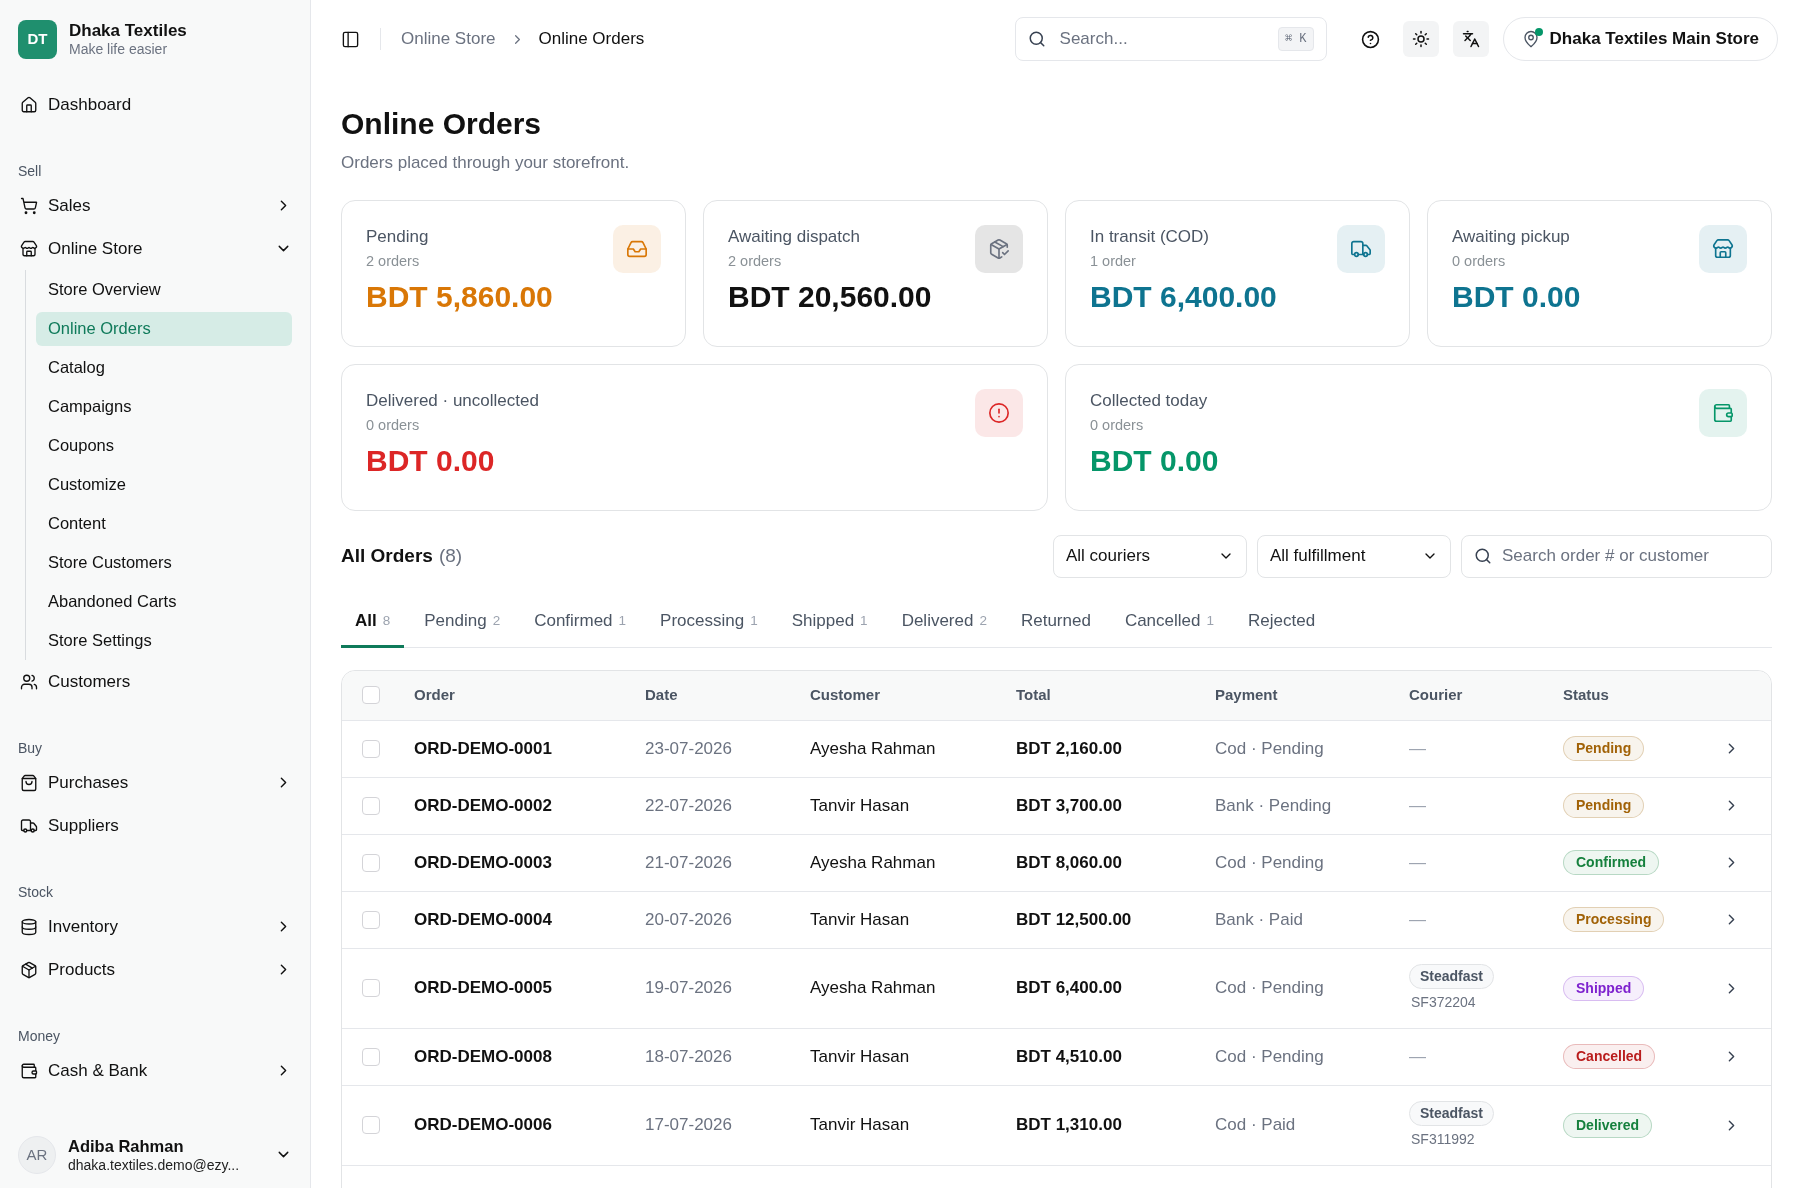 The width and height of the screenshot is (1800, 1188). I want to click on order-number: ORD-DEMO-0004, so click(483, 919).